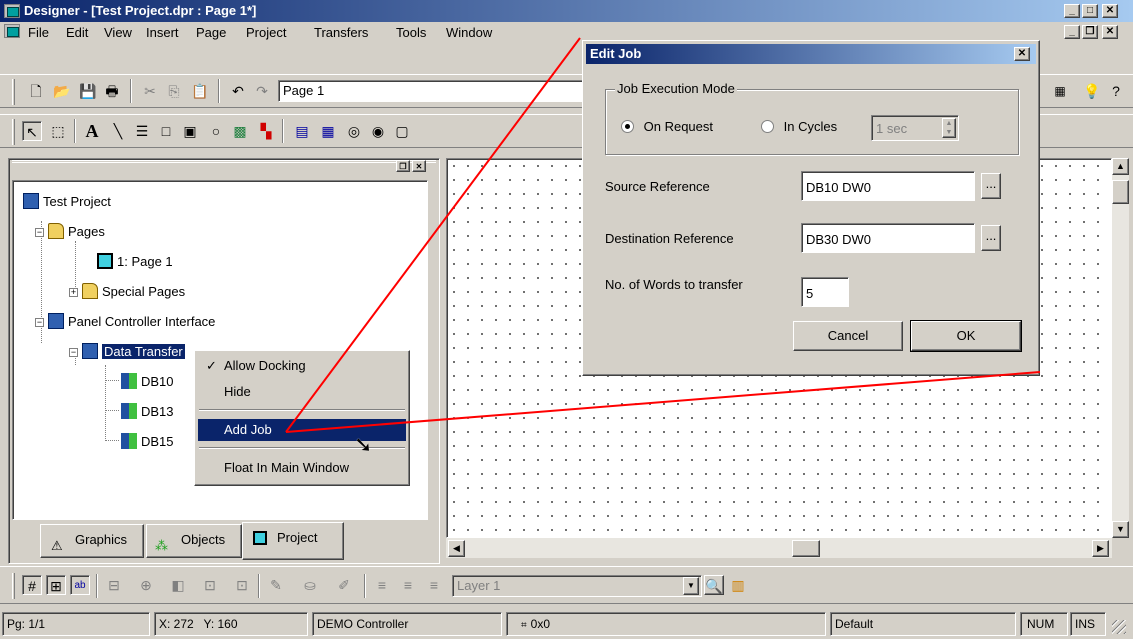  I want to click on bitmap-icon: ▩, so click(240, 131).